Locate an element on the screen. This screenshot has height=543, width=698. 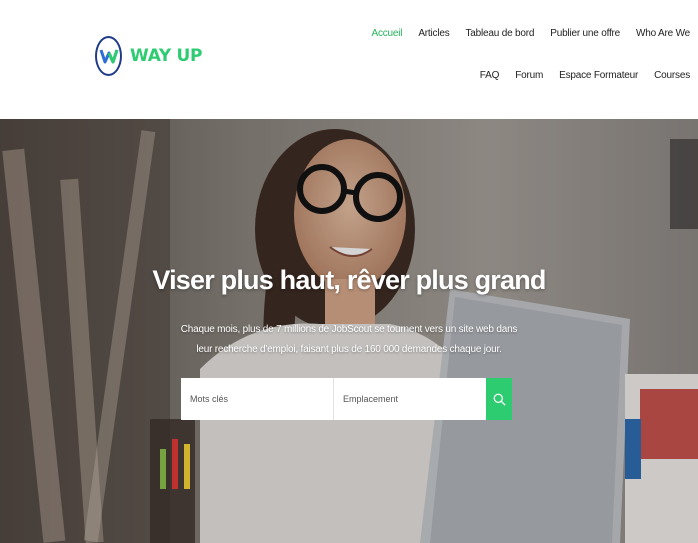
nav-faq: FAQ is located at coordinates (490, 75).